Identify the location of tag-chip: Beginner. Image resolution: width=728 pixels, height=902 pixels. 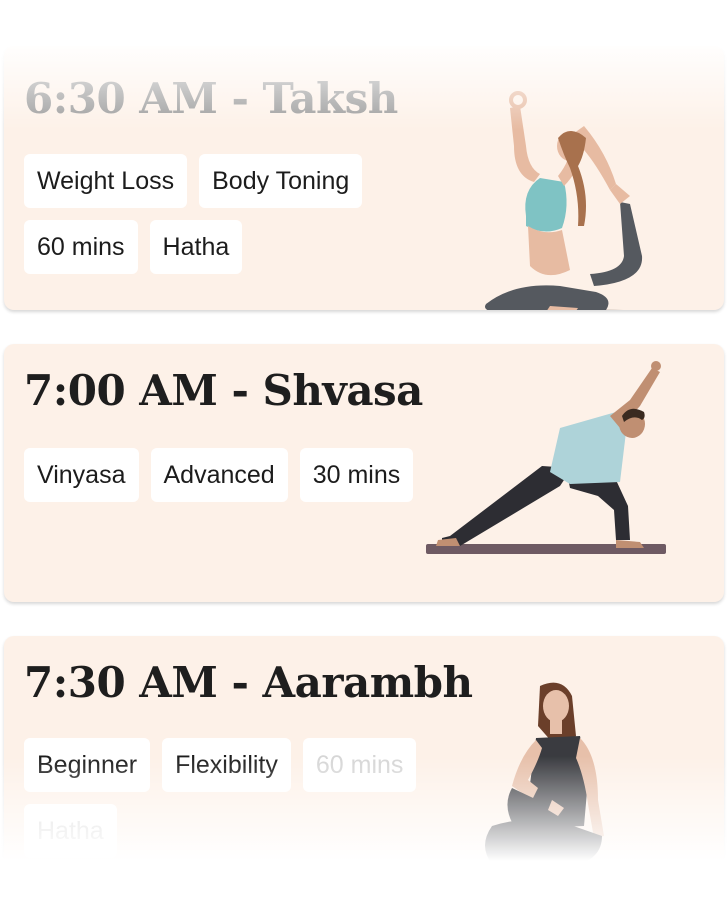
(87, 765).